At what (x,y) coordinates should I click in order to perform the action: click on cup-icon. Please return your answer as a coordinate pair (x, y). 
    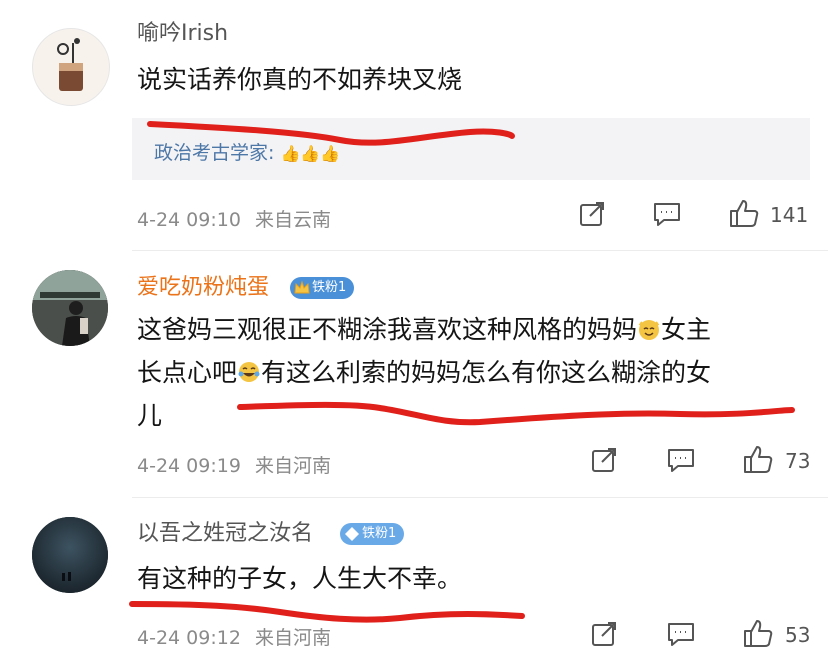
    Looking at the image, I should click on (70, 64).